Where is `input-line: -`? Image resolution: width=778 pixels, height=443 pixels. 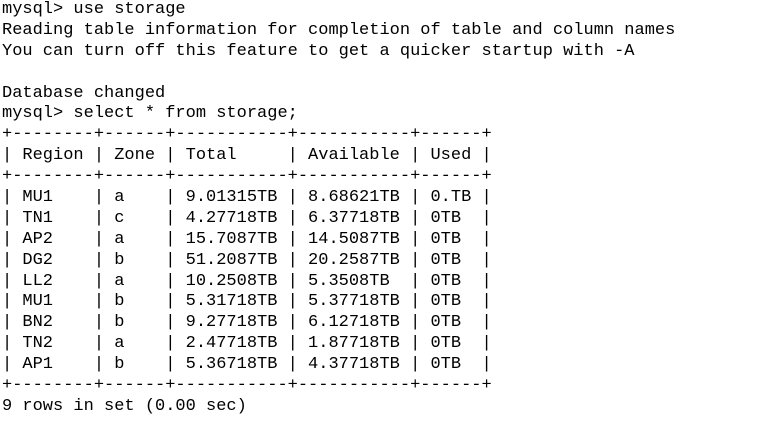
input-line: - is located at coordinates (390, 441).